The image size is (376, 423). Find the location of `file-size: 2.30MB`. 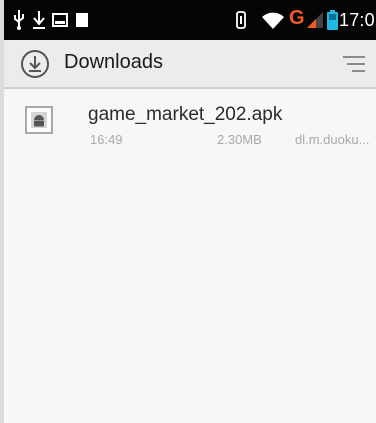

file-size: 2.30MB is located at coordinates (239, 139).